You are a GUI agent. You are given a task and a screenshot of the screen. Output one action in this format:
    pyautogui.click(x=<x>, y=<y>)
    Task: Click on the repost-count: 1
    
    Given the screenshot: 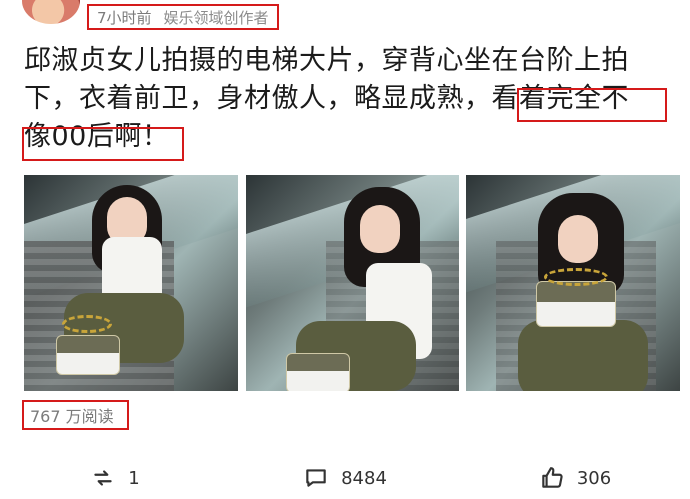 What is the action you would take?
    pyautogui.click(x=134, y=478)
    